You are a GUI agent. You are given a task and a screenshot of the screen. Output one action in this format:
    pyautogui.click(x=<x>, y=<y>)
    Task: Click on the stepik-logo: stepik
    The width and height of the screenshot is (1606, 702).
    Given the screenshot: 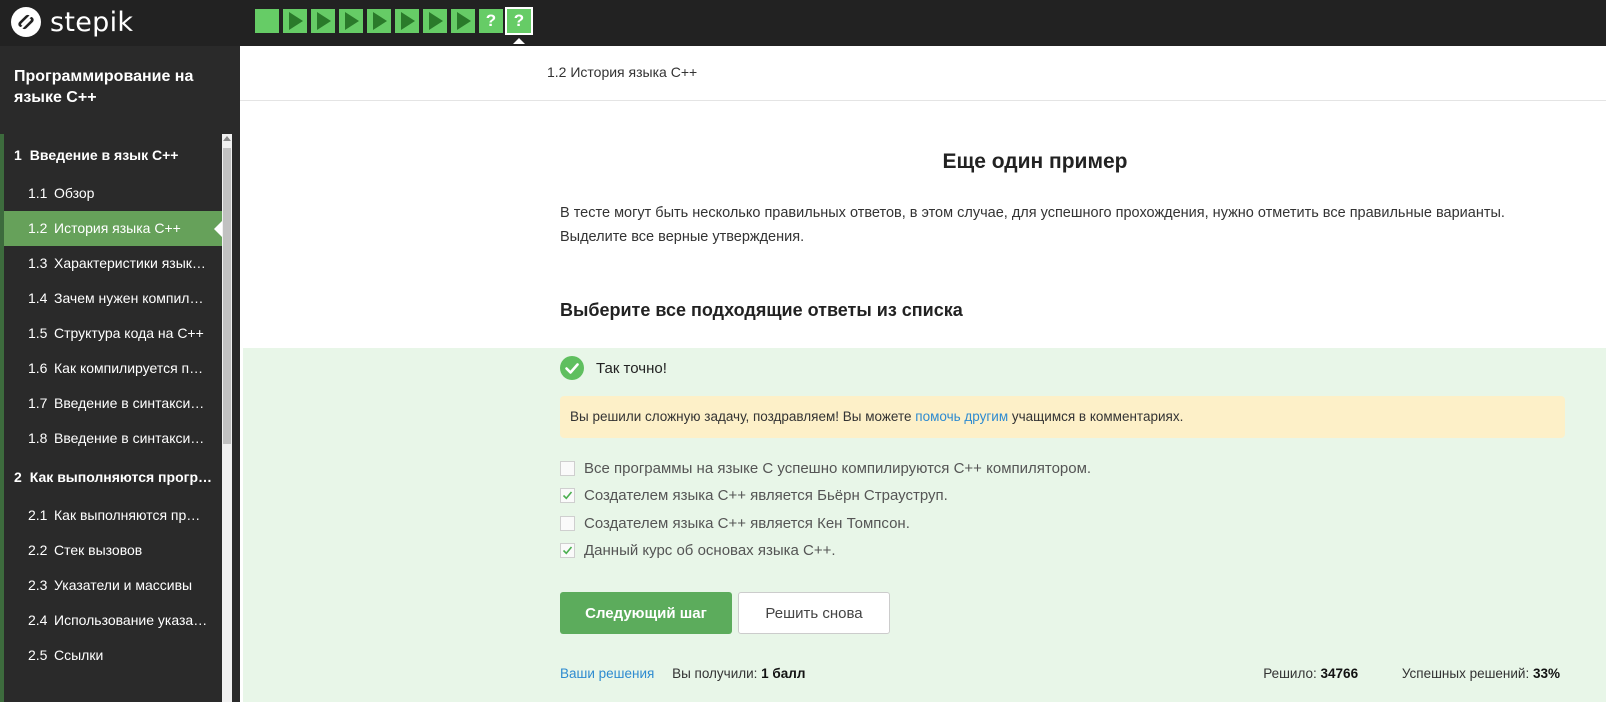 What is the action you would take?
    pyautogui.click(x=71, y=22)
    